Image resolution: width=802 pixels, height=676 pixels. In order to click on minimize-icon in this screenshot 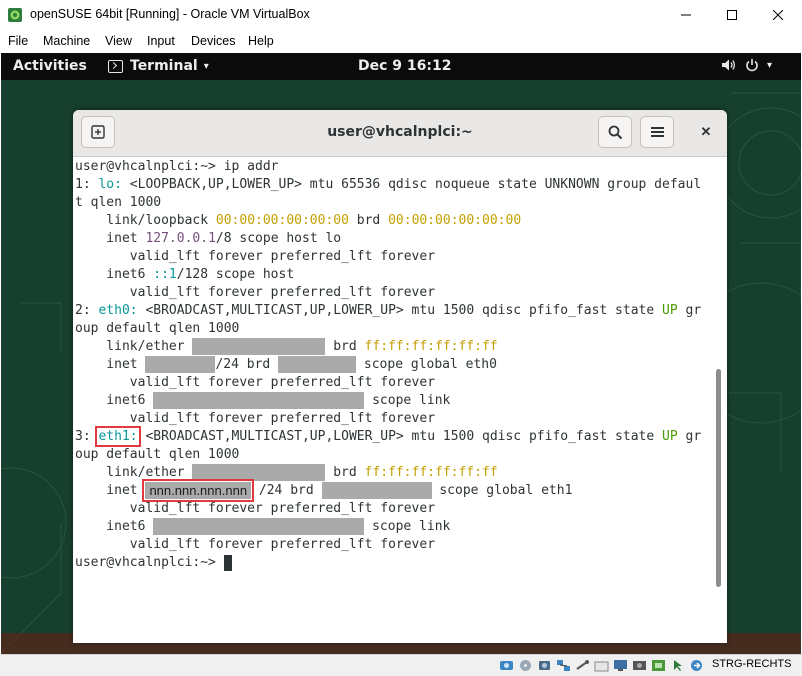, I will do `click(686, 15)`.